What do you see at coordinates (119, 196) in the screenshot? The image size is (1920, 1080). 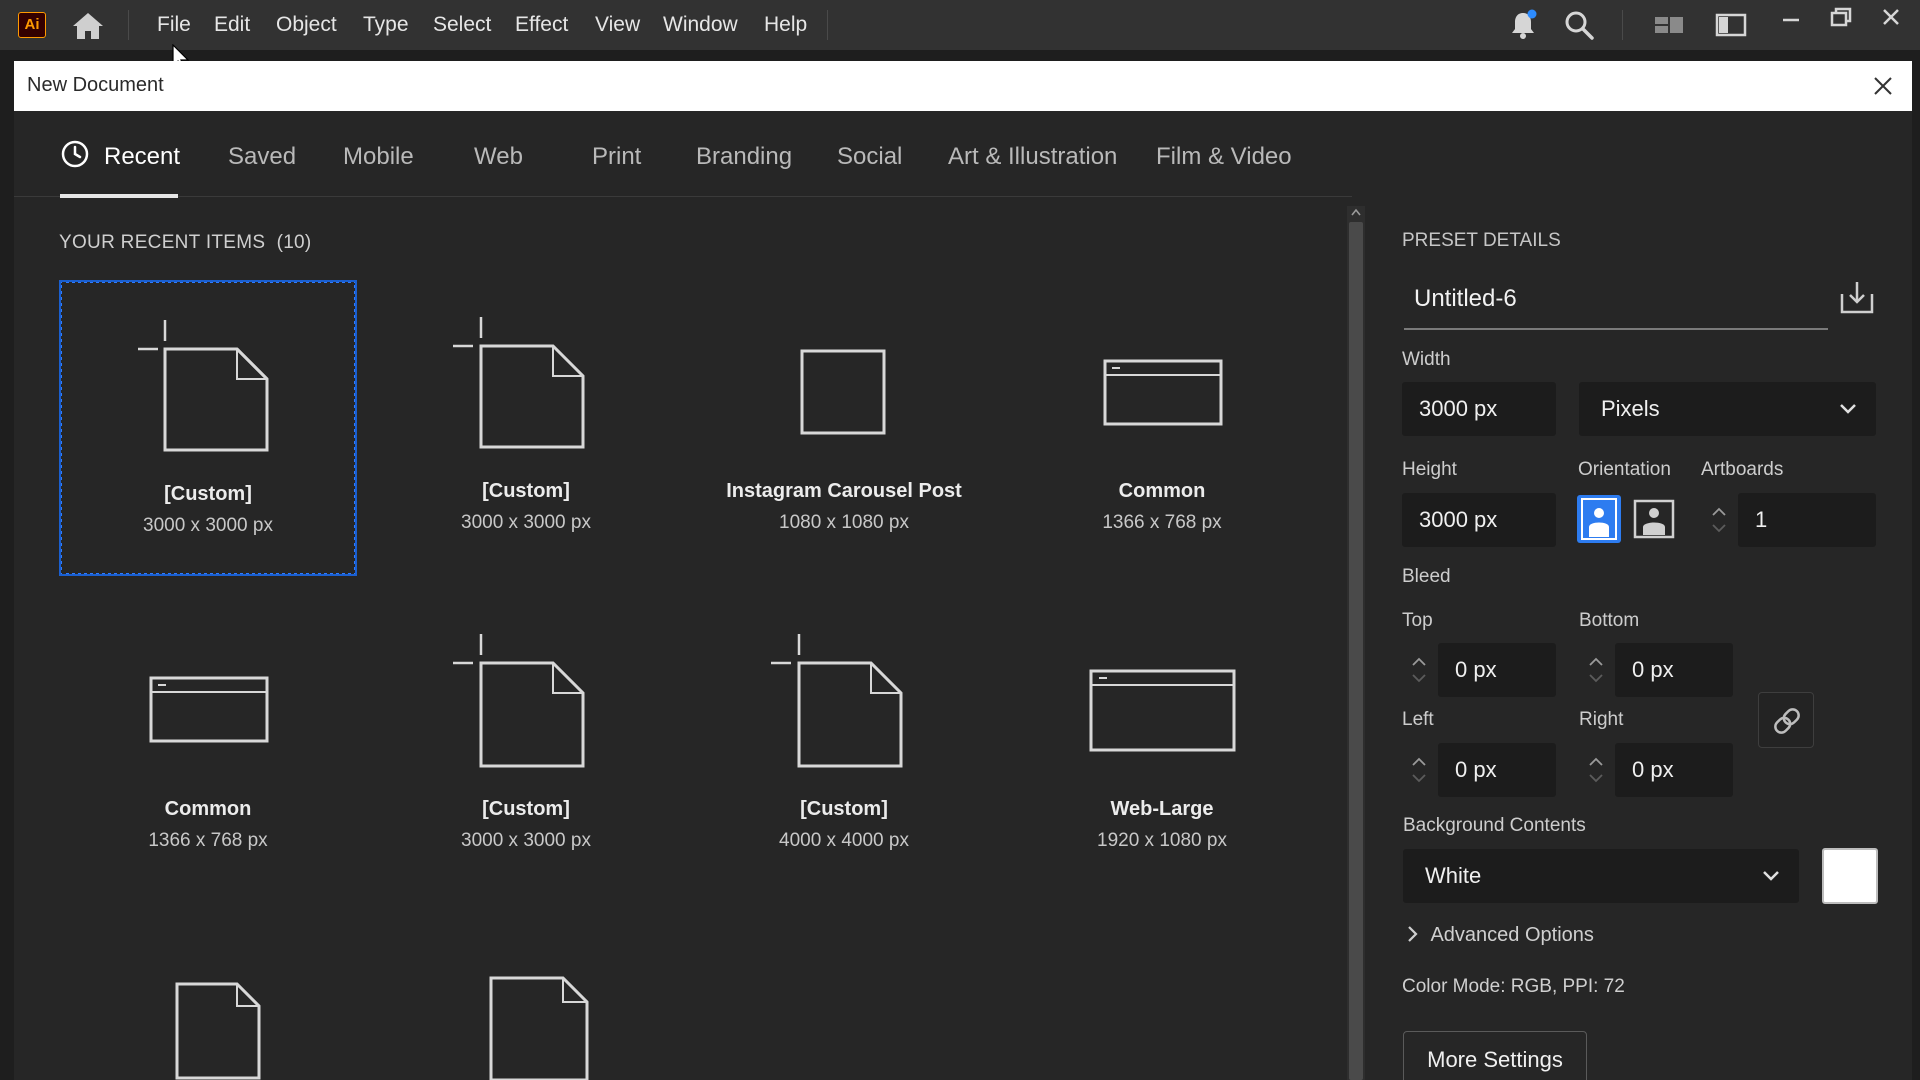 I see `active-tab-indicator` at bounding box center [119, 196].